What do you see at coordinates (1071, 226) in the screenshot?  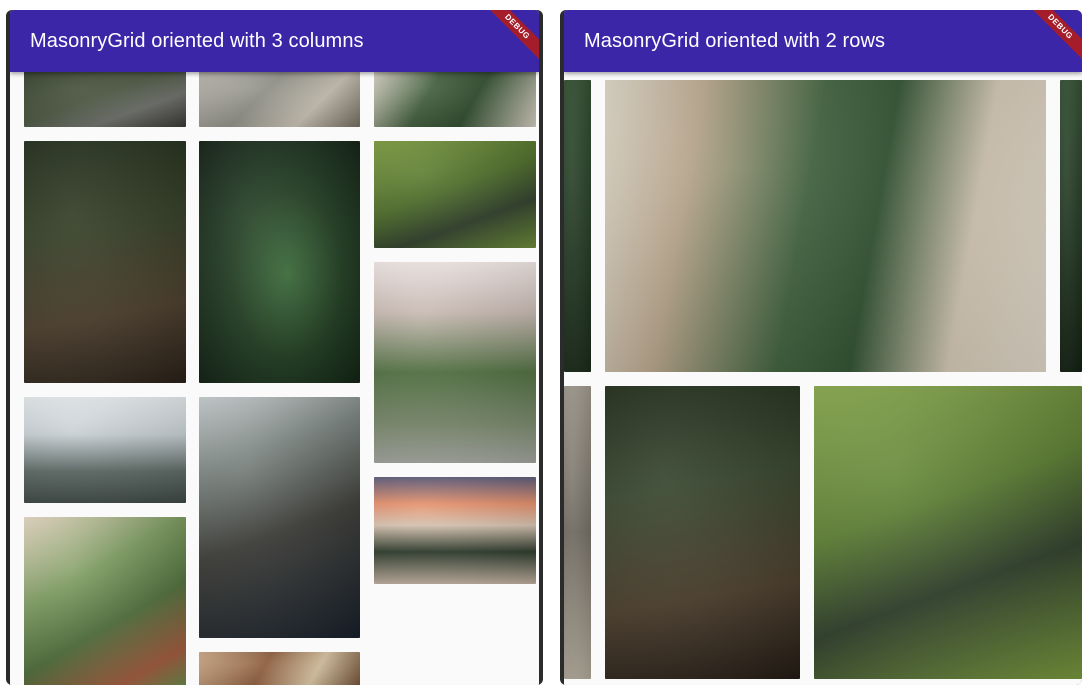 I see `grid-tile-strip-right` at bounding box center [1071, 226].